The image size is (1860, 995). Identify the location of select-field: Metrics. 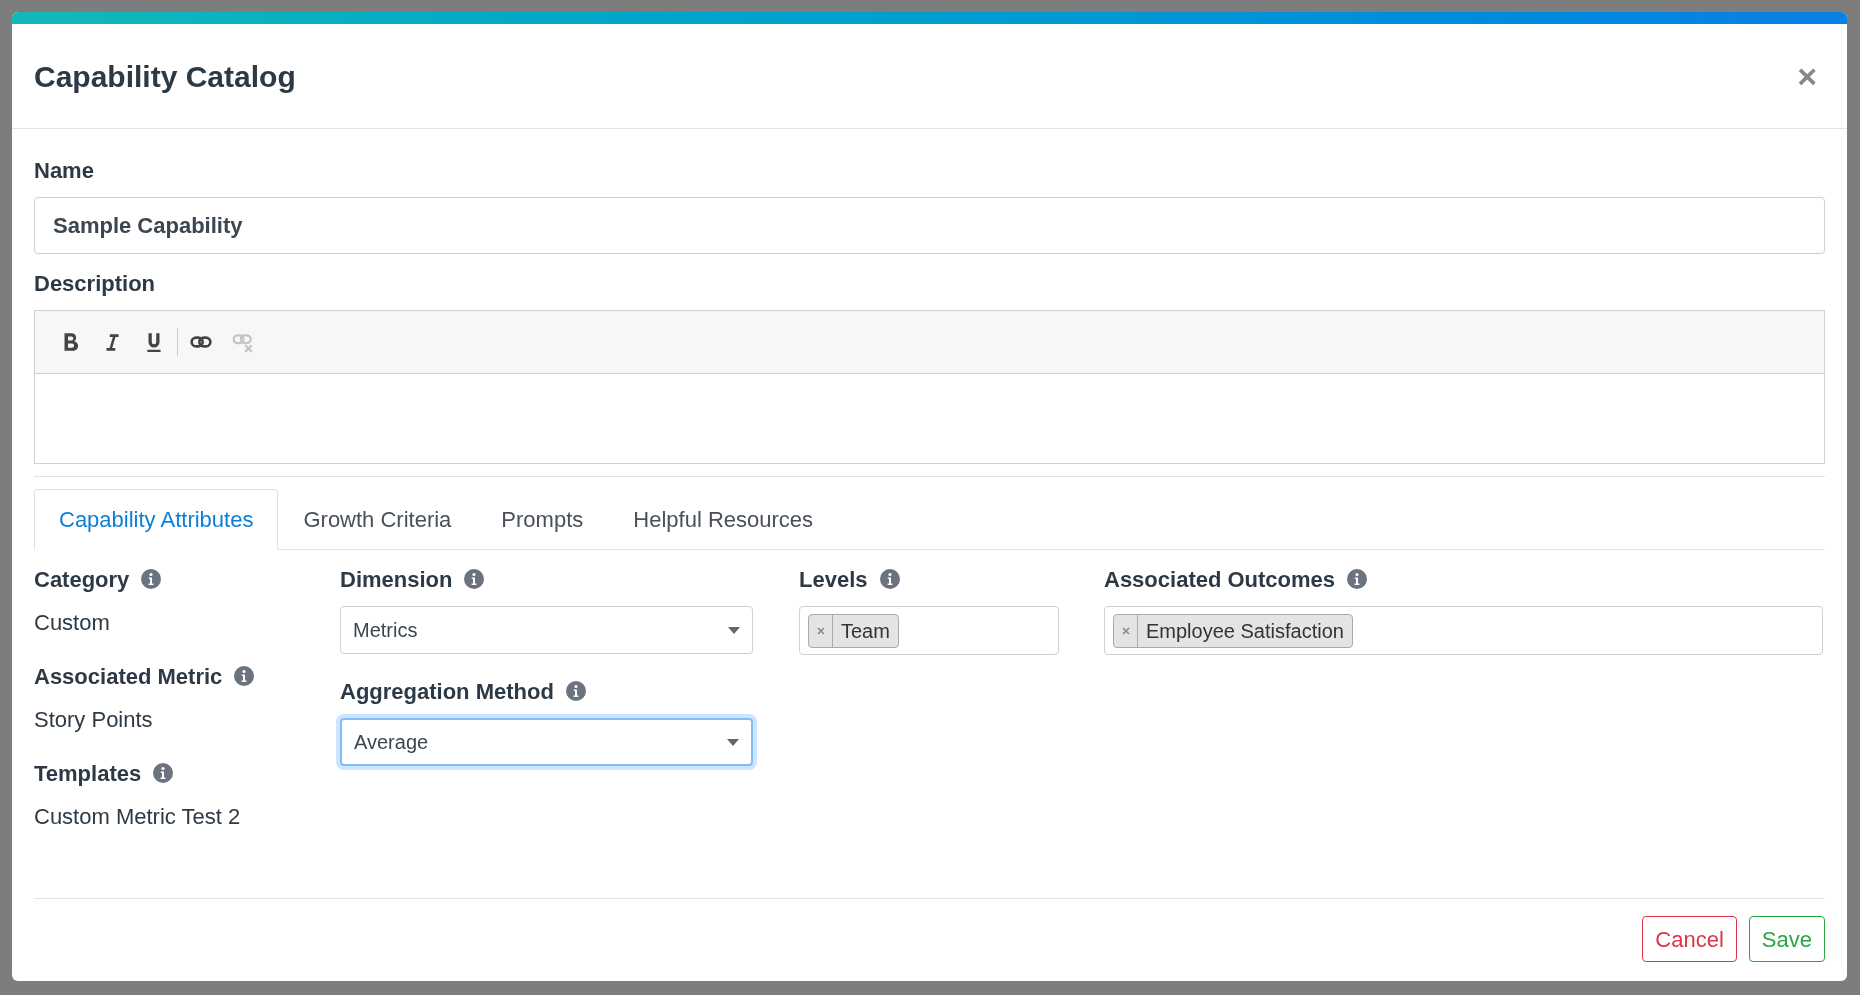
(546, 630).